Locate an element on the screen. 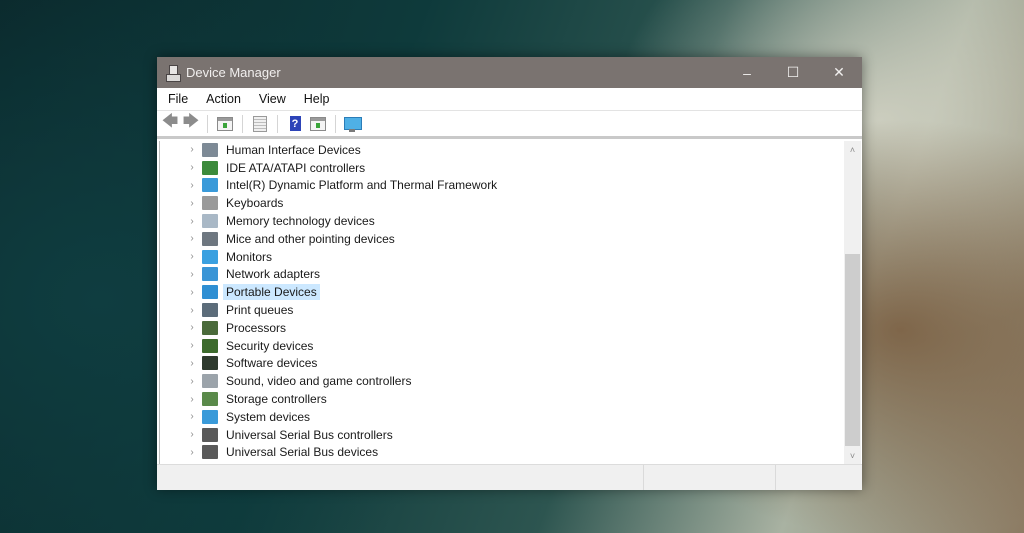  scroll-down-arrow-icon: ˅ is located at coordinates (852, 455).